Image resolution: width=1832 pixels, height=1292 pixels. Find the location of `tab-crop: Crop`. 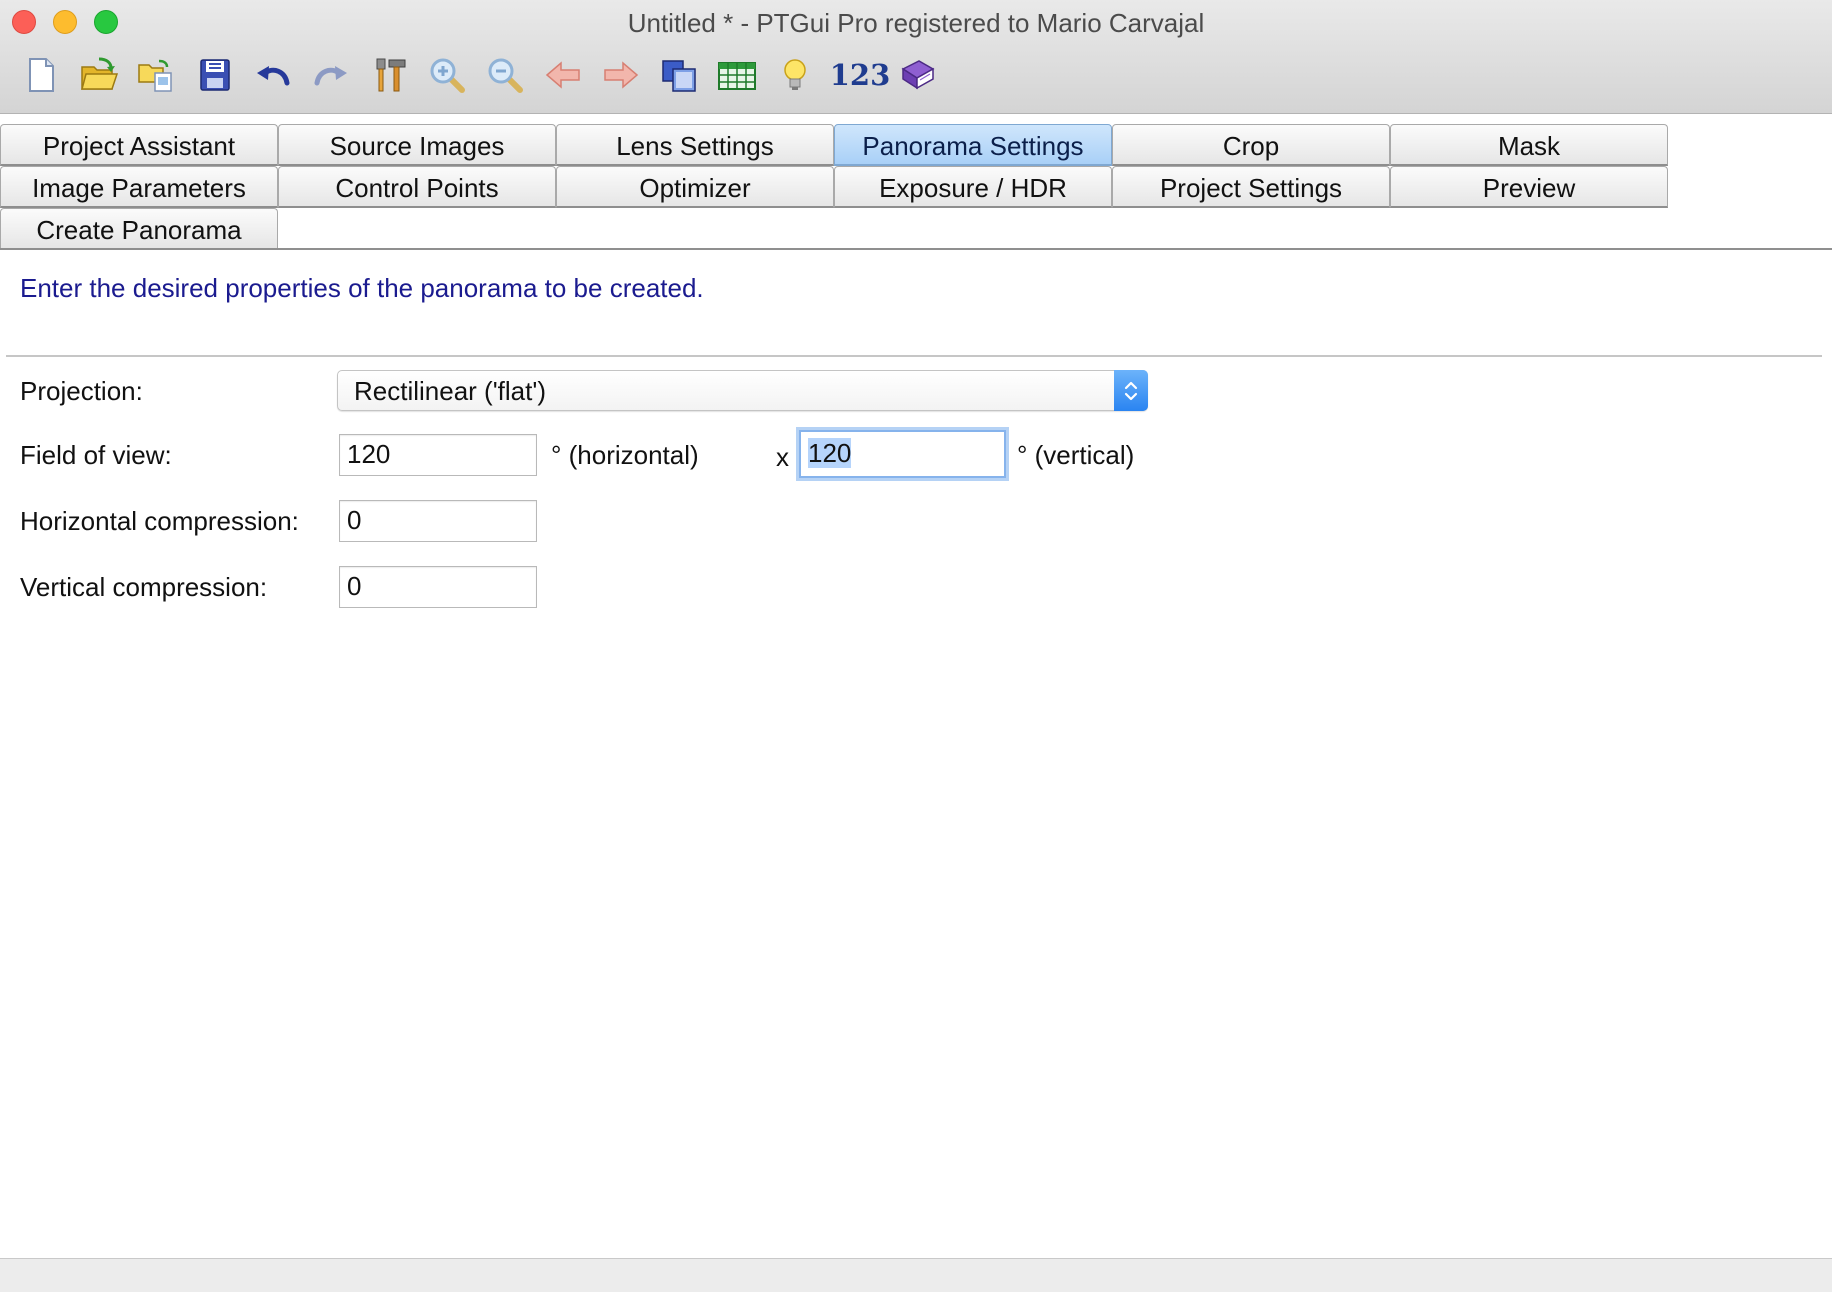

tab-crop: Crop is located at coordinates (1251, 145).